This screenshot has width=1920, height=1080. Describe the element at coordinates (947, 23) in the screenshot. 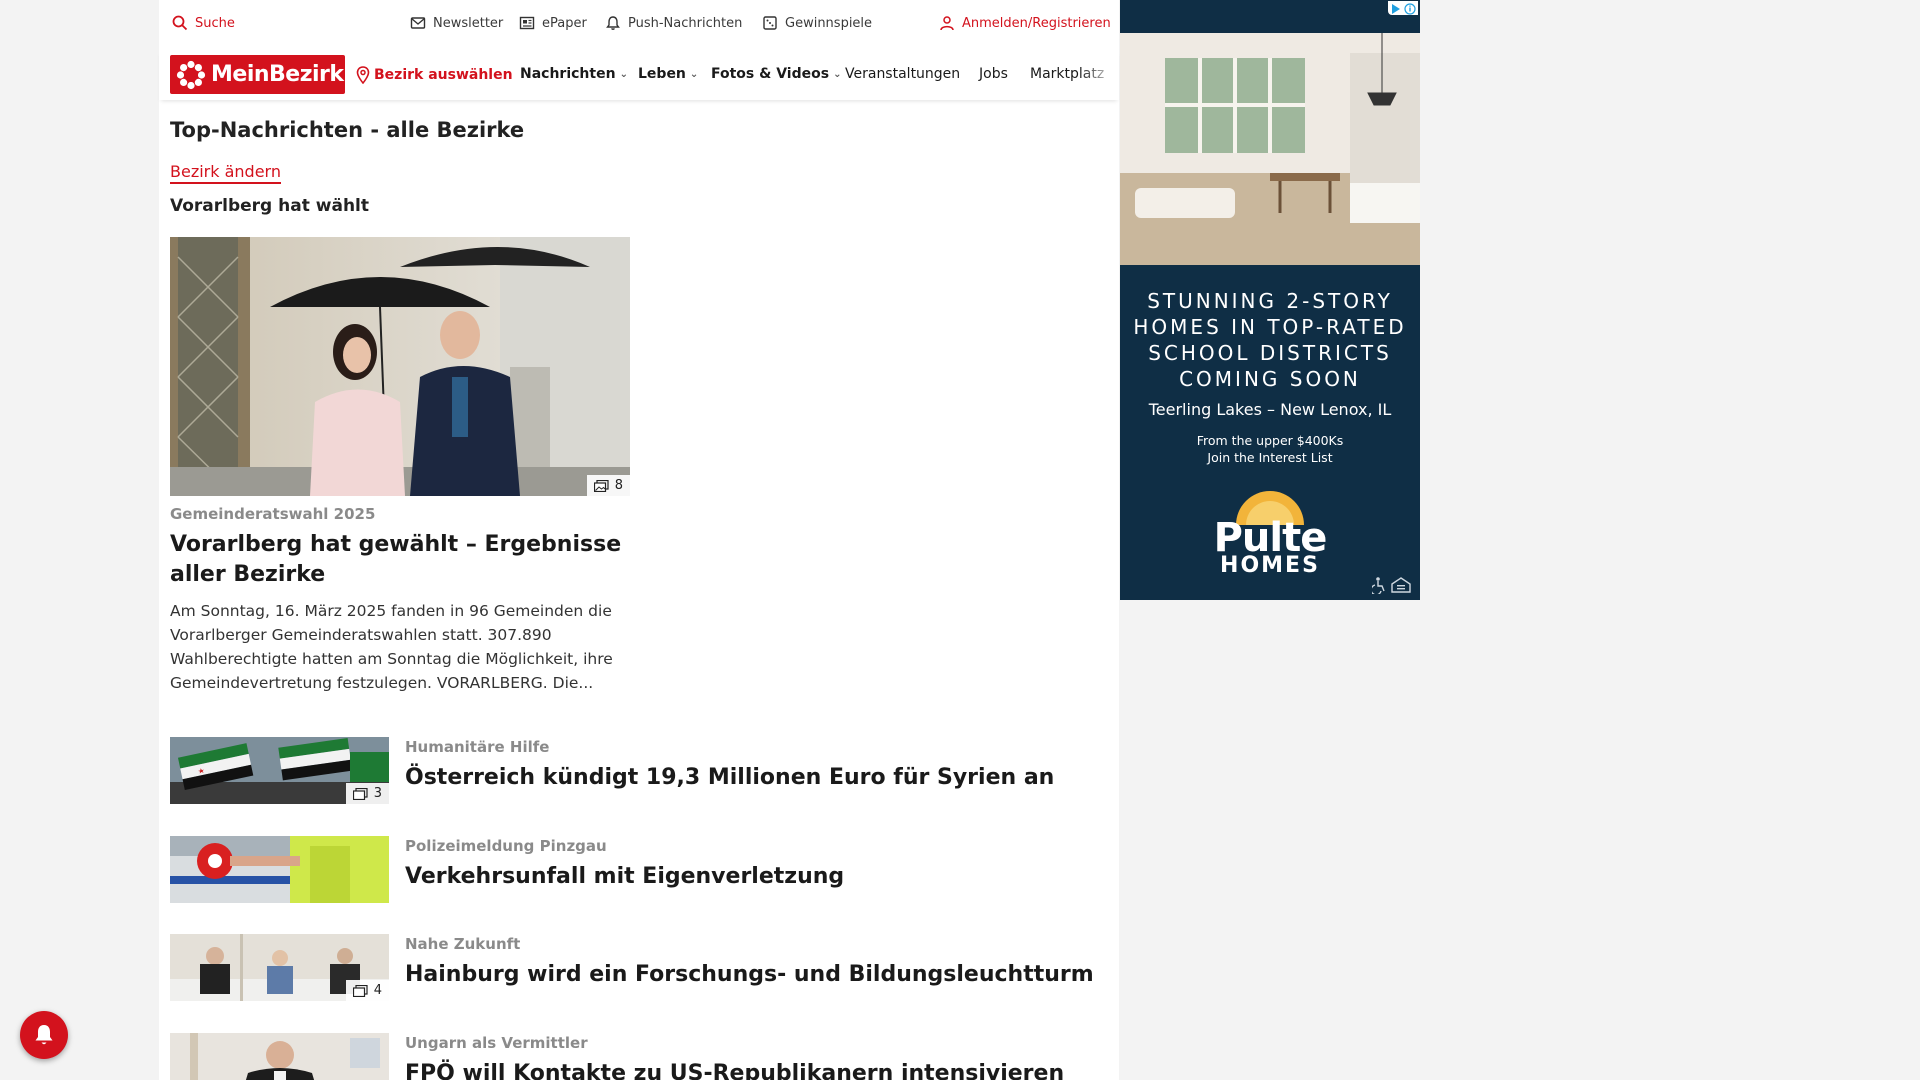

I see `user-icon` at that location.